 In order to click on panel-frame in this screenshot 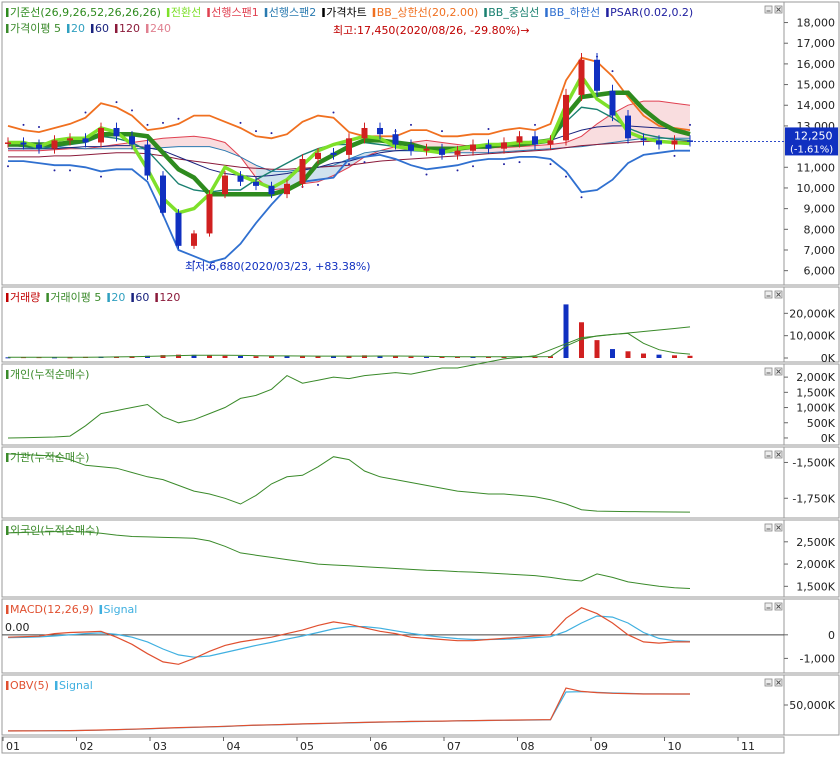, I will do `click(393, 482)`.